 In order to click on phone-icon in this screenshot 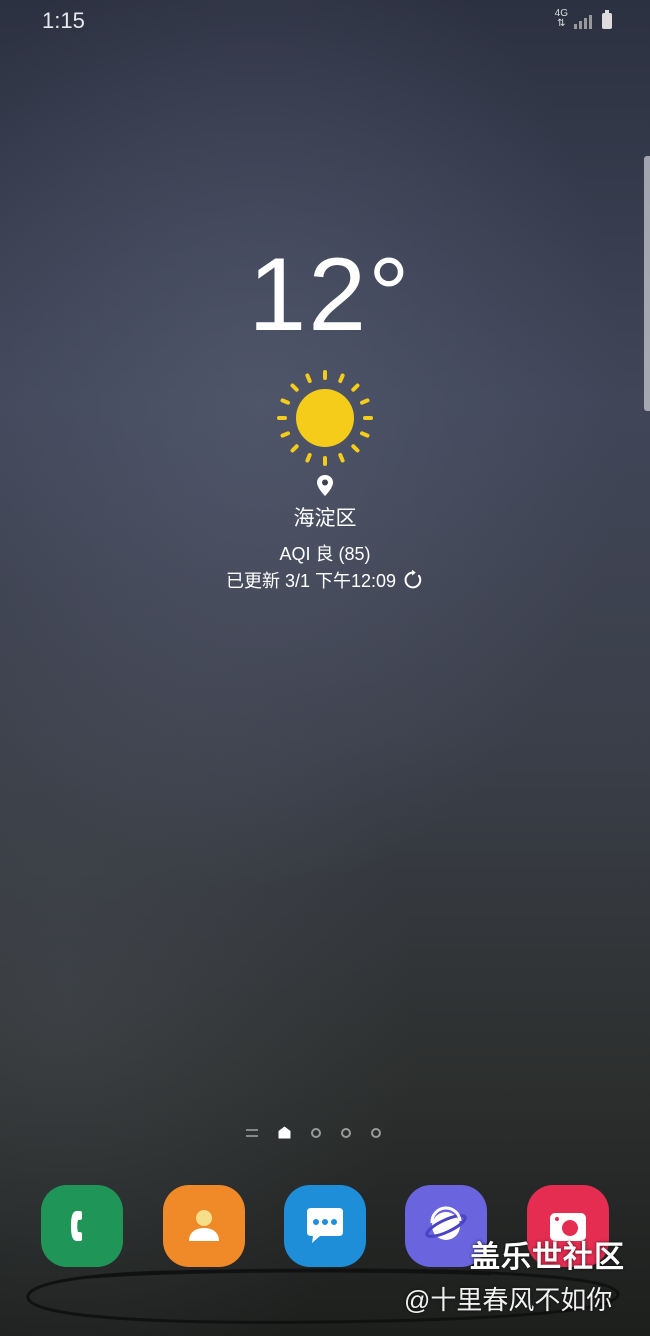, I will do `click(76, 1226)`.